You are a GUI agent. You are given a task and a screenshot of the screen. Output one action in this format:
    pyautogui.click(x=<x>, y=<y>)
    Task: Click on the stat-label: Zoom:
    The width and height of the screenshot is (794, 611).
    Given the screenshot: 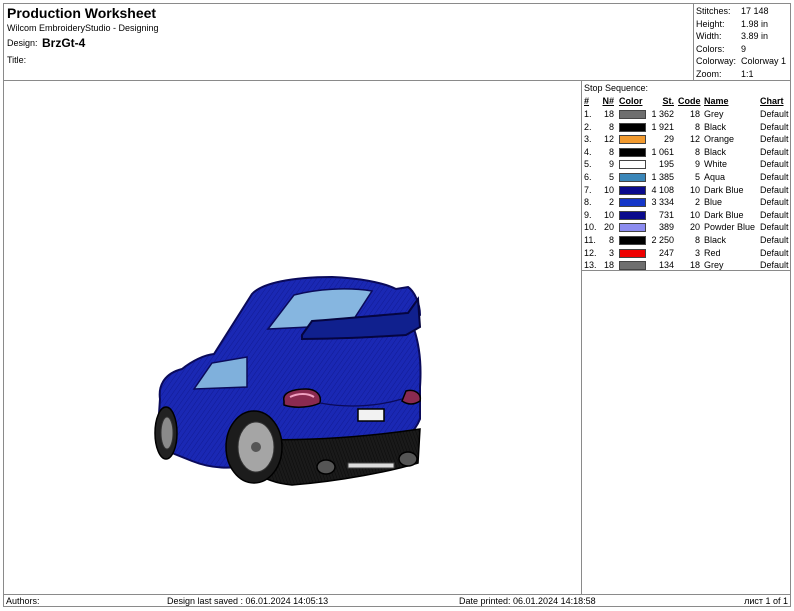 What is the action you would take?
    pyautogui.click(x=709, y=73)
    